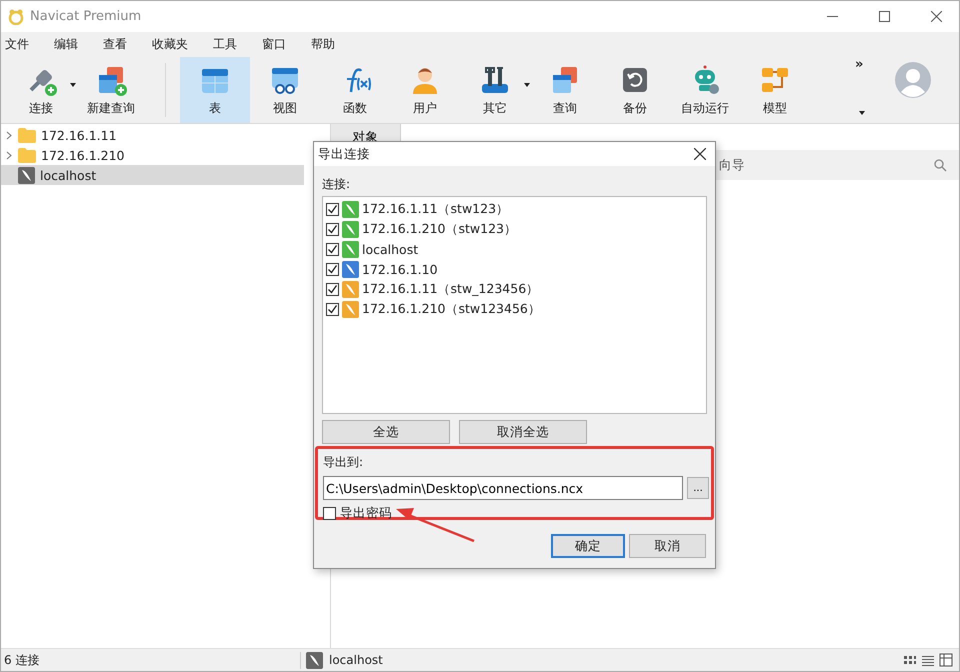 The height and width of the screenshot is (672, 960). What do you see at coordinates (503, 488) in the screenshot?
I see `path-field: C:\Users\admin\Desktop\connections.ncx` at bounding box center [503, 488].